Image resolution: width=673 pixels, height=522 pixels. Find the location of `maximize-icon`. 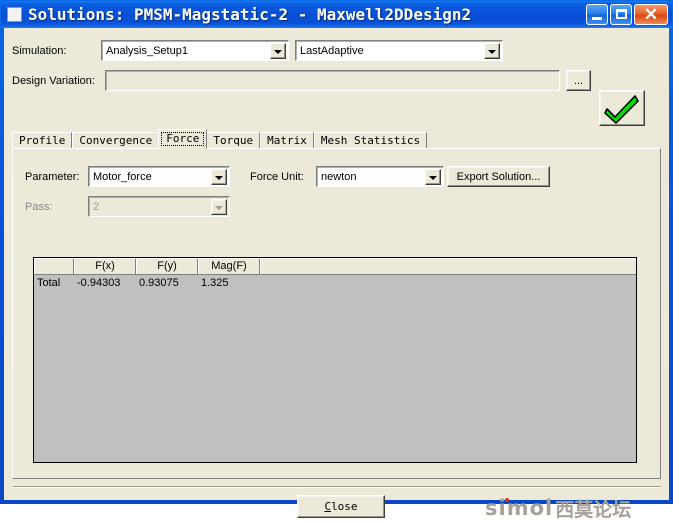

maximize-icon is located at coordinates (621, 14).